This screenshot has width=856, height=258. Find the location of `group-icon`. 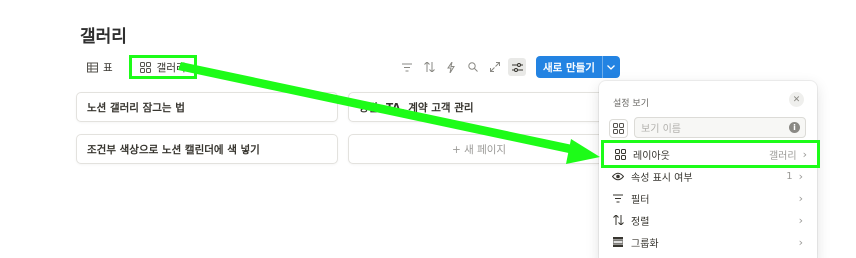

group-icon is located at coordinates (618, 242).